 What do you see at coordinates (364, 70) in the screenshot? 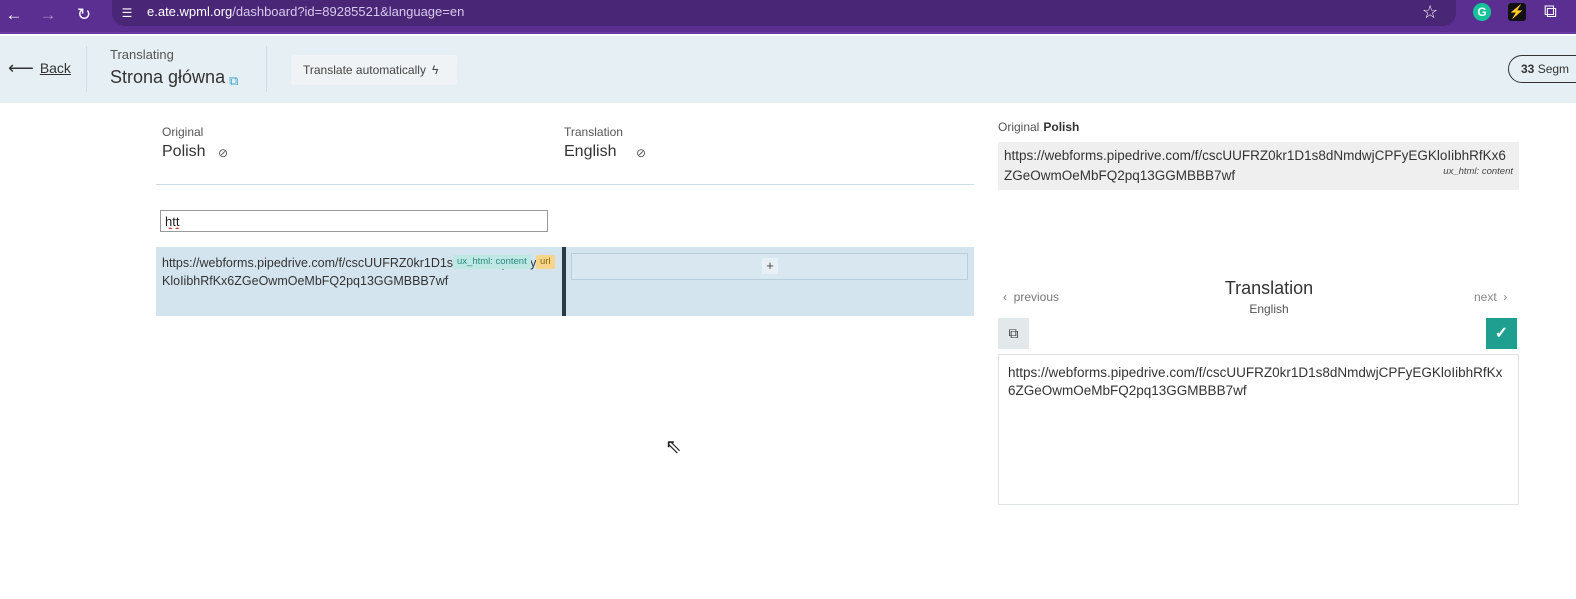
I see `translate-automatically-label: Translate automatically` at bounding box center [364, 70].